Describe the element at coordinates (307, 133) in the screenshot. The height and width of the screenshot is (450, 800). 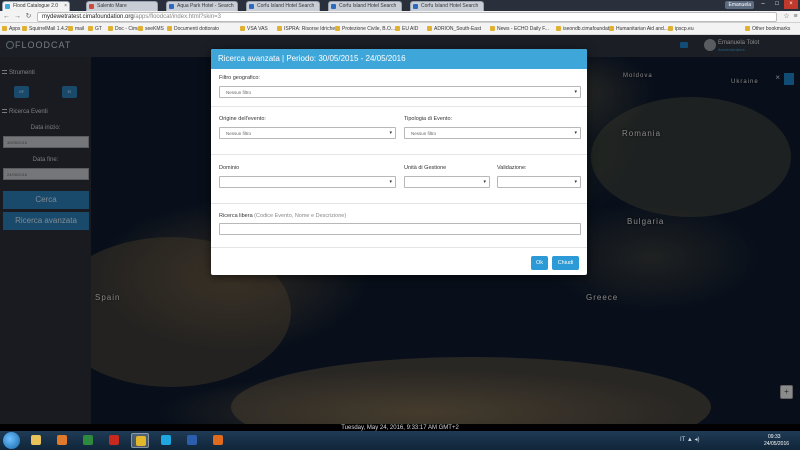
I see `origine-evento-select: Nessun filtro ▾` at that location.